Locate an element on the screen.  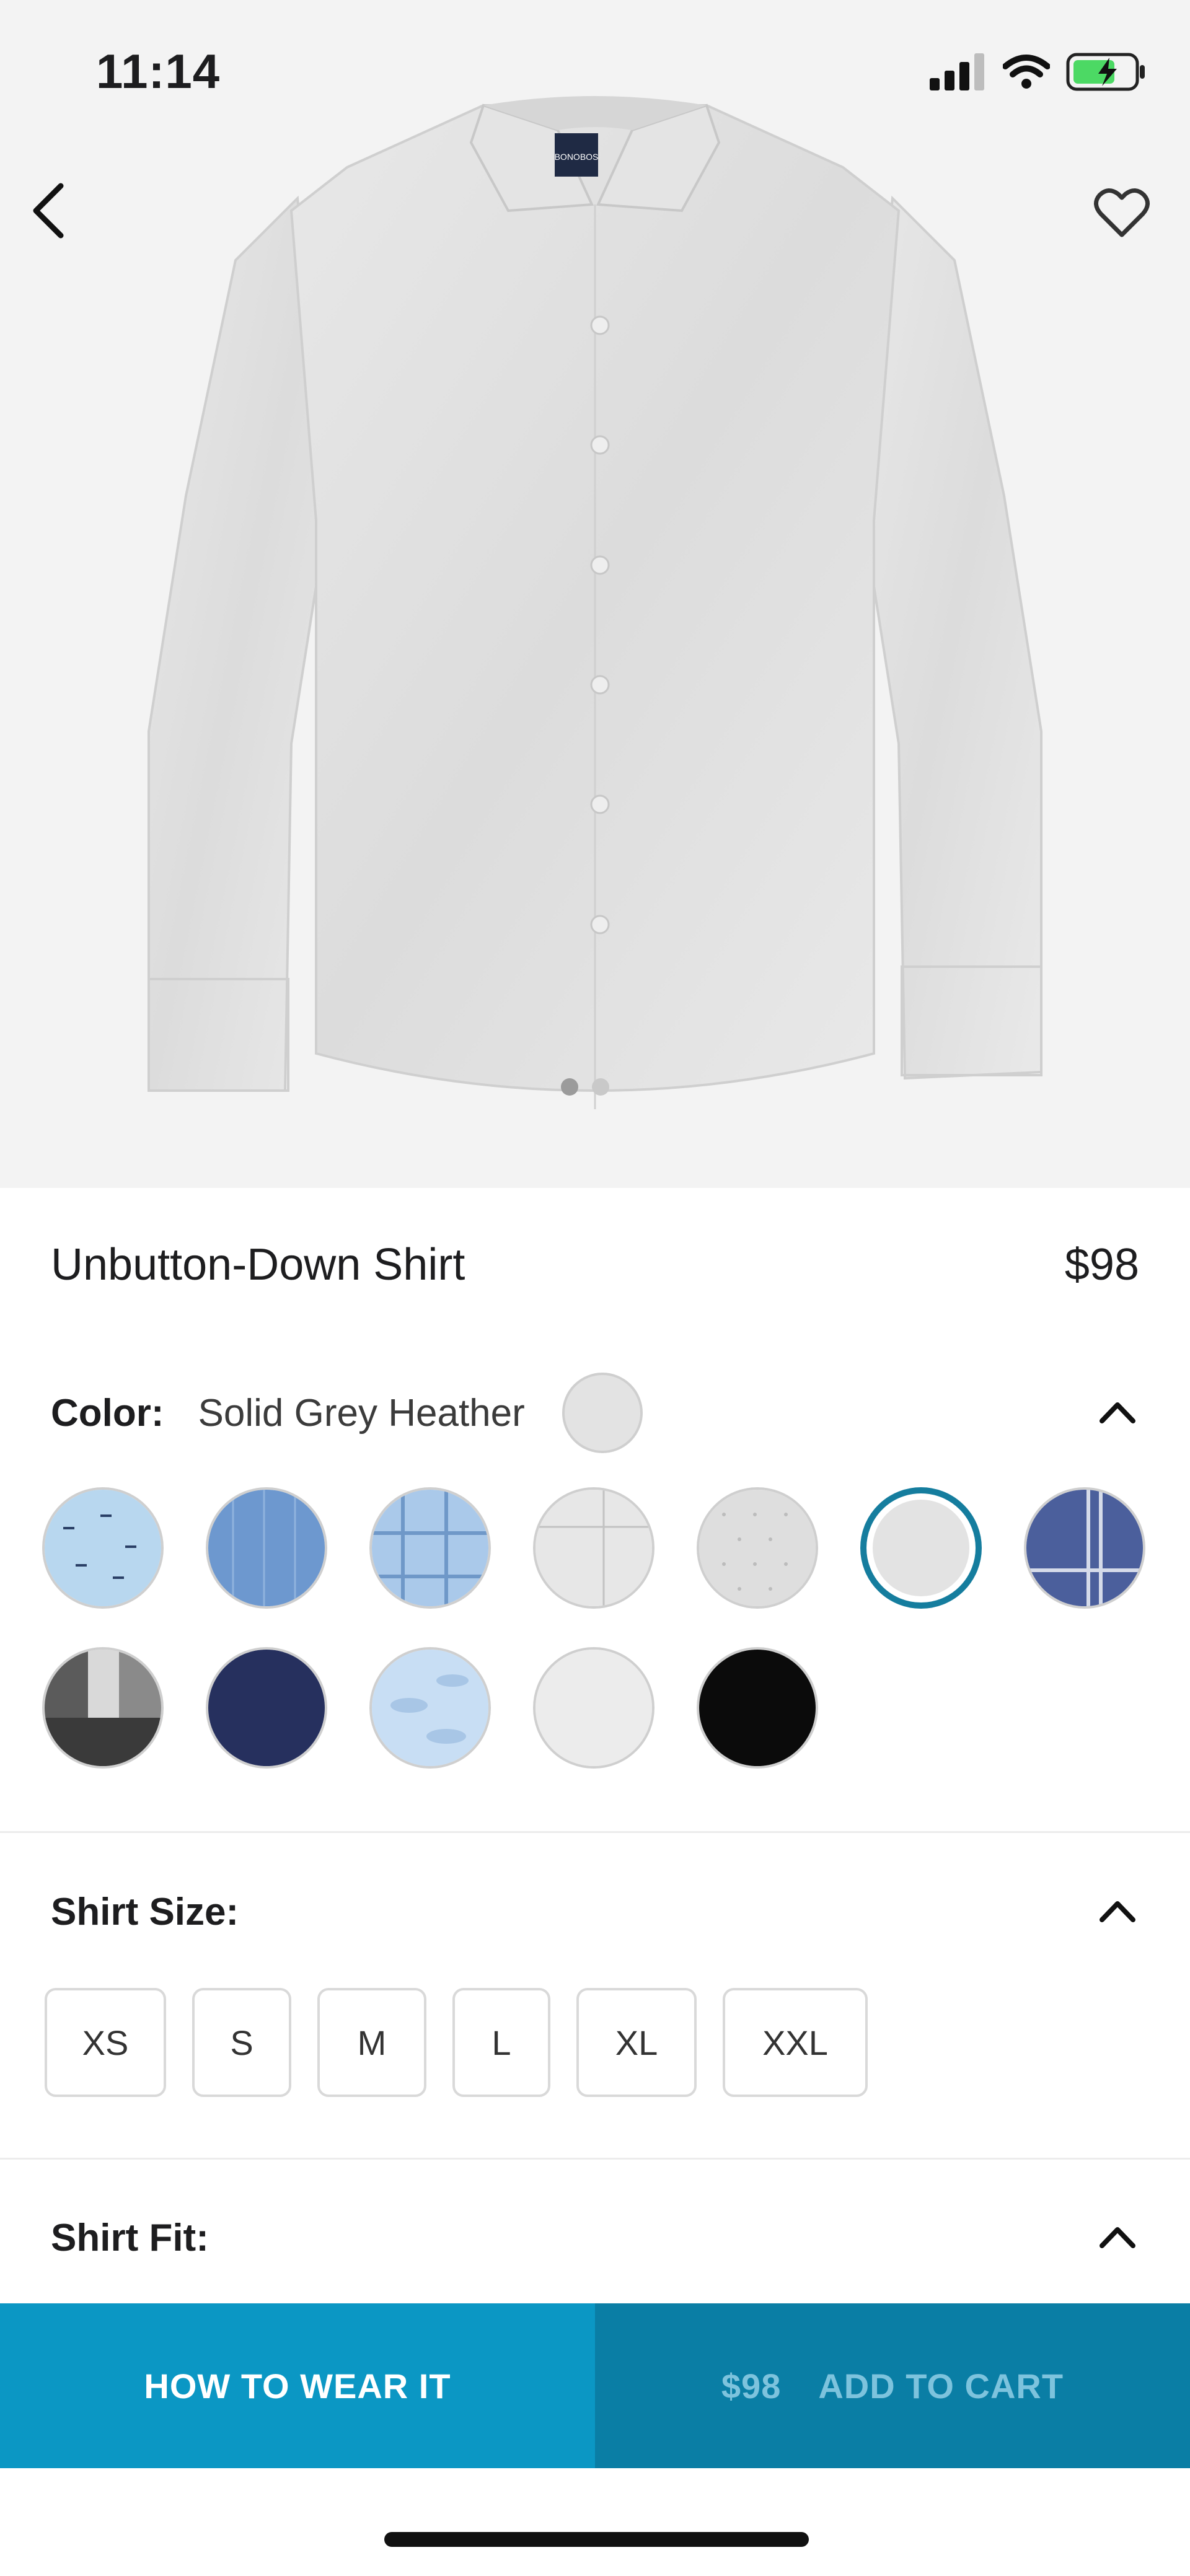
brand-label: BONOBOS is located at coordinates (577, 157).